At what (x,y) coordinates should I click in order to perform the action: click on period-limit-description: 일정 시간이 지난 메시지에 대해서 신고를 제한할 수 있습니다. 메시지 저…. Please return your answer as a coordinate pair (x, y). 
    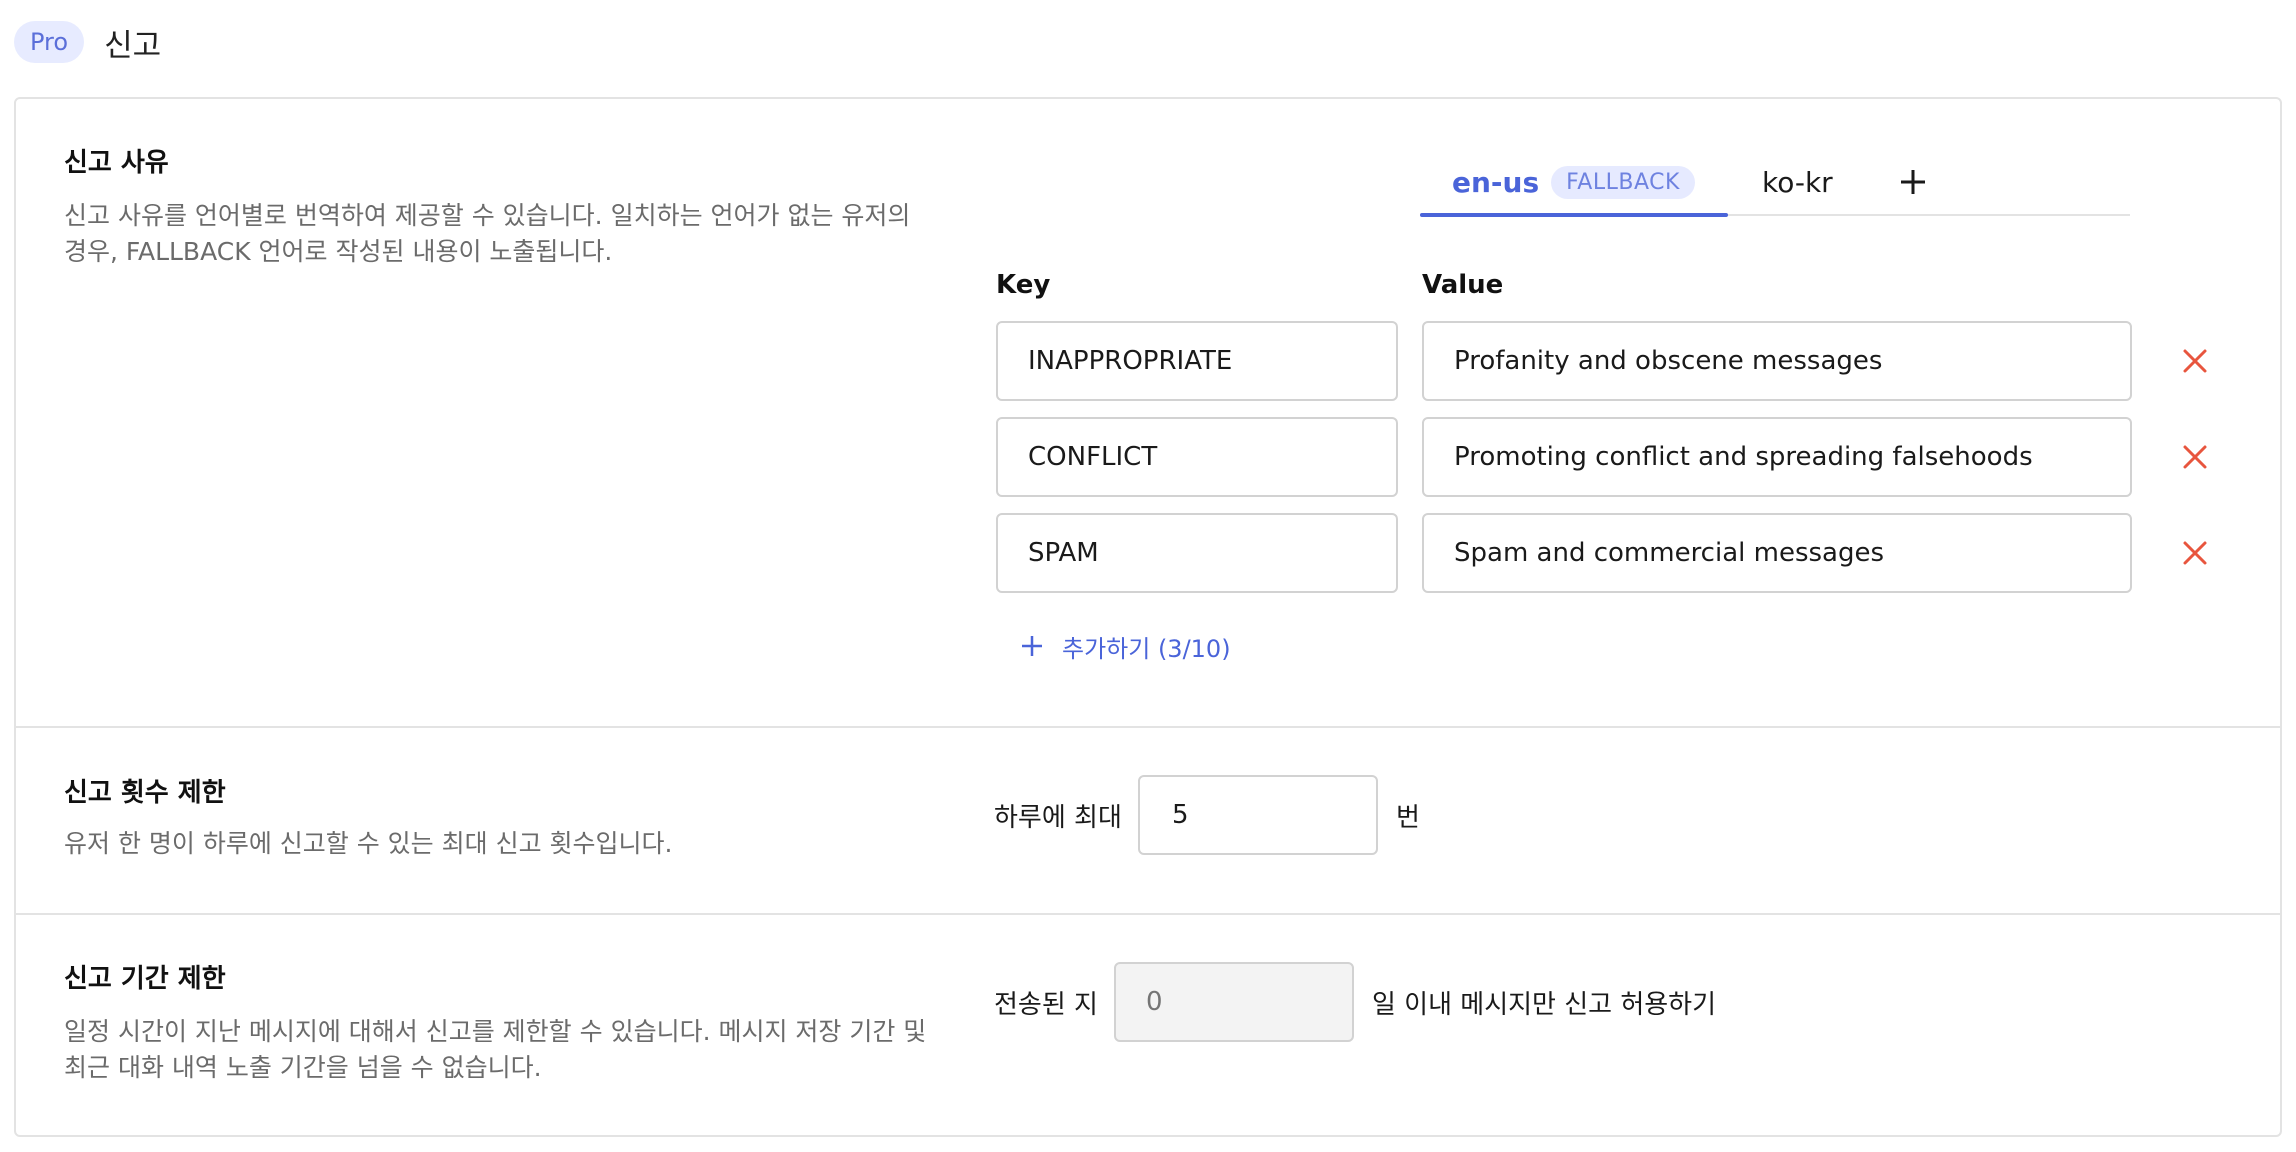
    Looking at the image, I should click on (495, 1049).